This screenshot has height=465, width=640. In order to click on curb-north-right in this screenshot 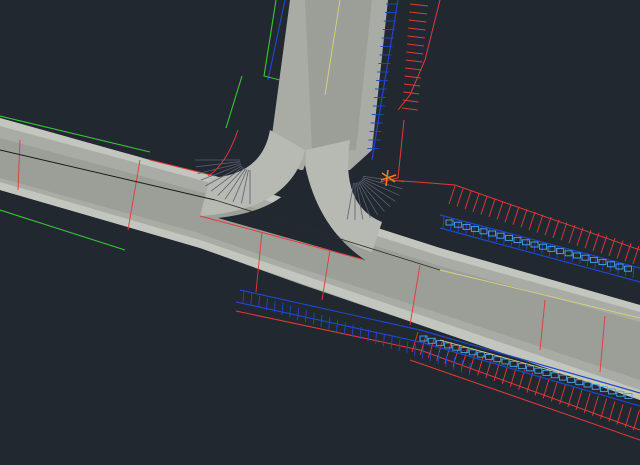, I will do `click(419, 55)`.